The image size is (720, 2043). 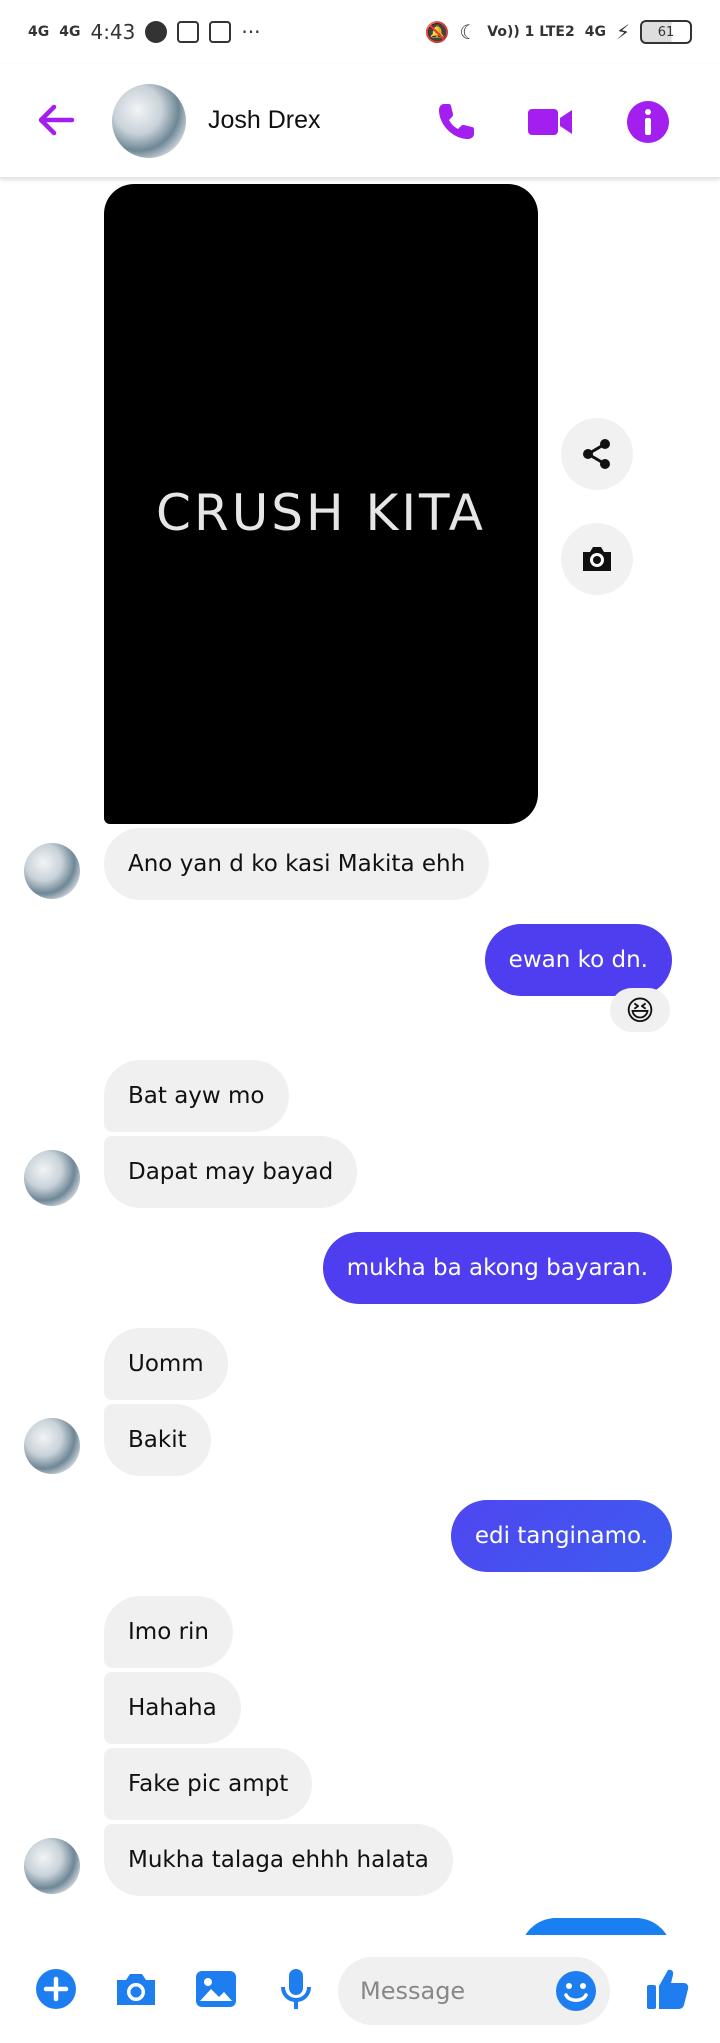 What do you see at coordinates (220, 32) in the screenshot?
I see `facebook-icon` at bounding box center [220, 32].